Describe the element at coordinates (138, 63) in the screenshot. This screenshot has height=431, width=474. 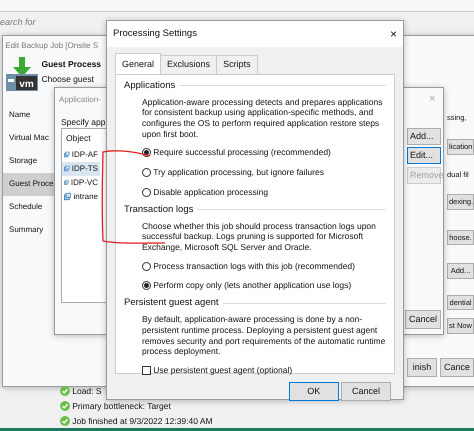
I see `tab: General` at that location.